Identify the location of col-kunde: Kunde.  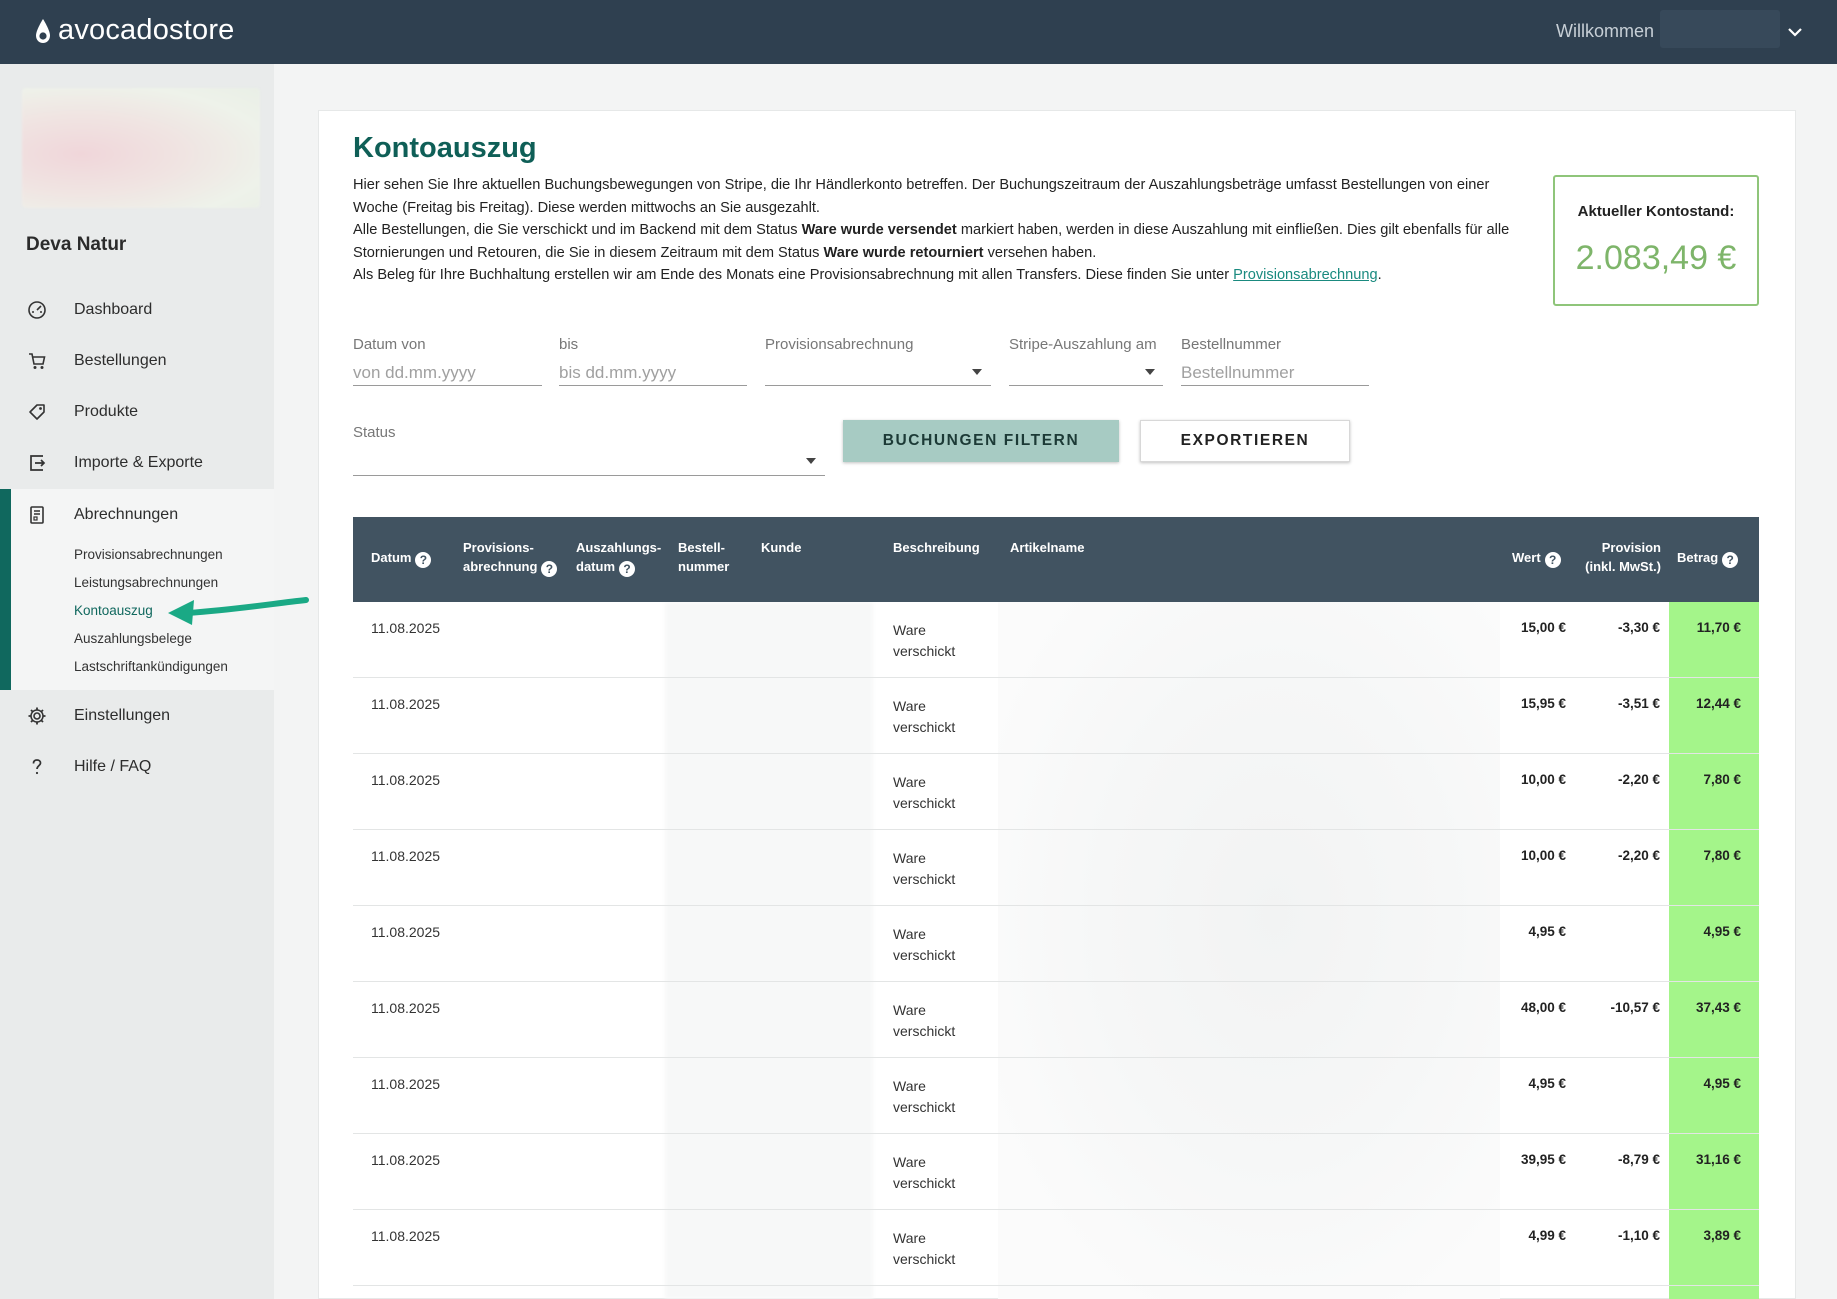
(781, 547).